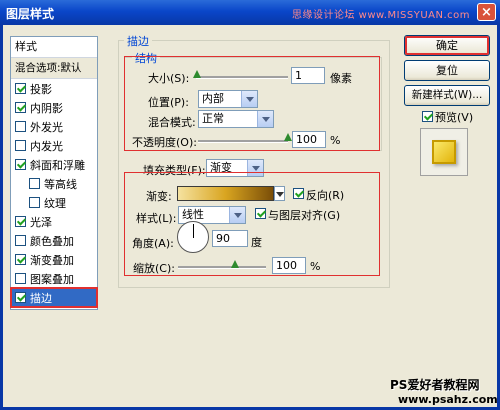  Describe the element at coordinates (54, 297) in the screenshot. I see `style-item-stroke: 描边` at that location.